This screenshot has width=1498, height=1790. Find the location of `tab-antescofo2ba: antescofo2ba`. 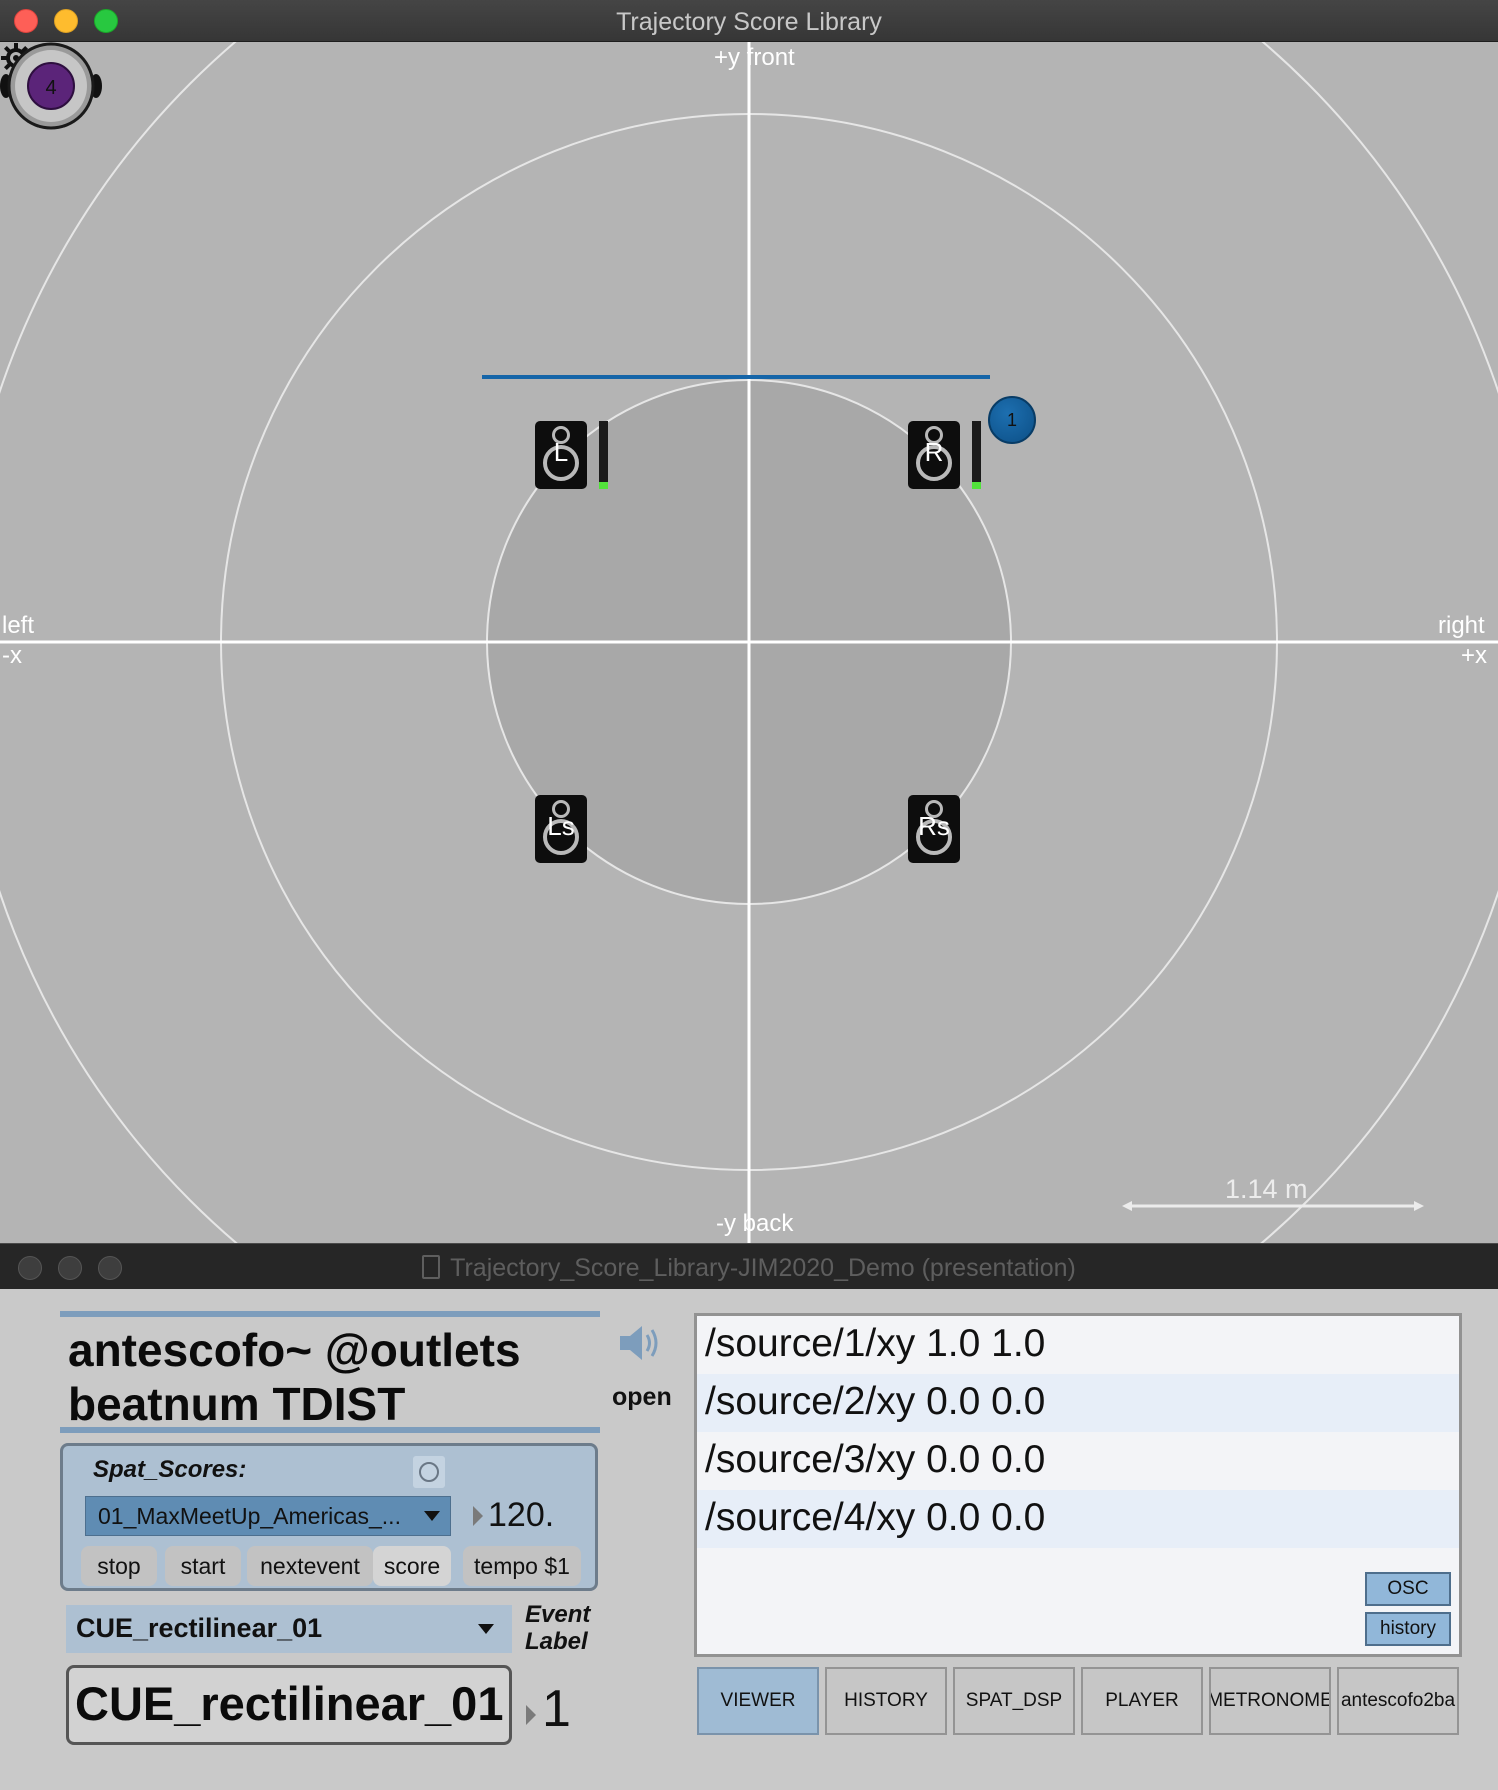

tab-antescofo2ba: antescofo2ba is located at coordinates (1398, 1701).